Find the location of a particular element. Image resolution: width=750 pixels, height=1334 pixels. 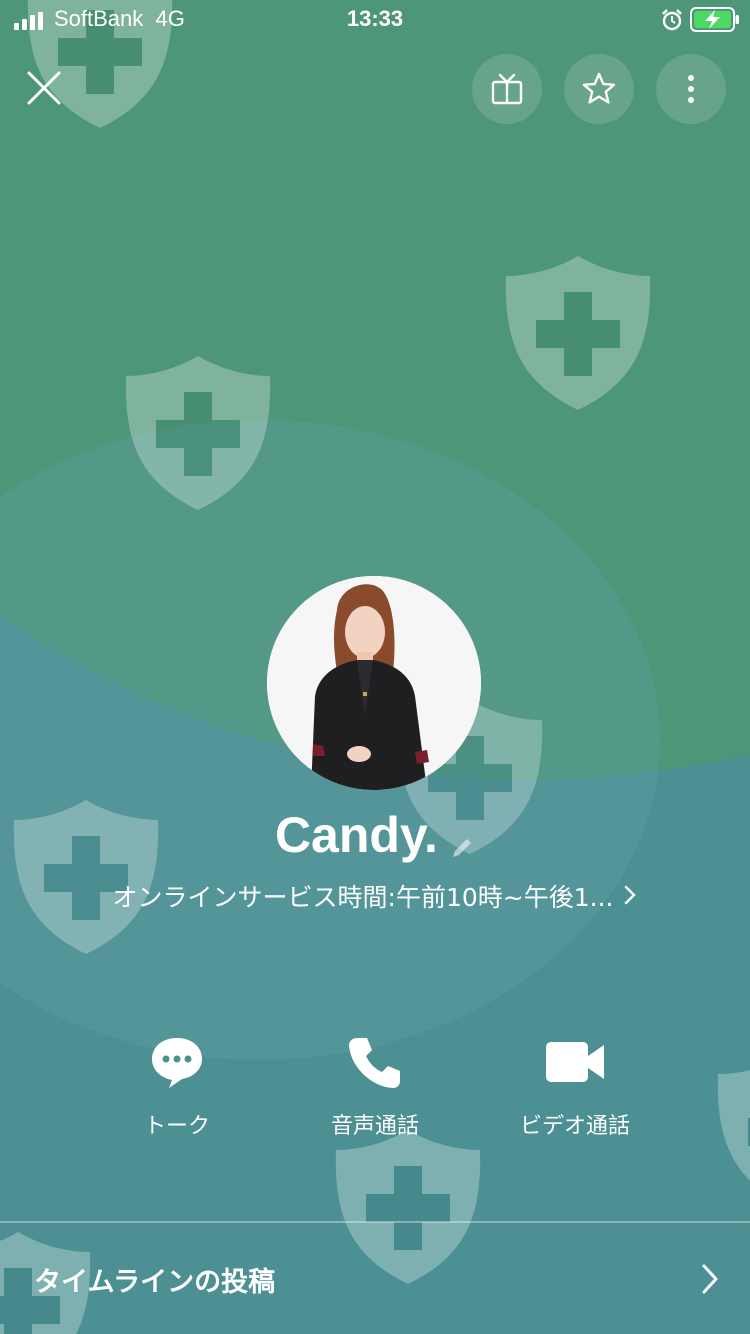

chat-bubble-icon is located at coordinates (177, 1063).